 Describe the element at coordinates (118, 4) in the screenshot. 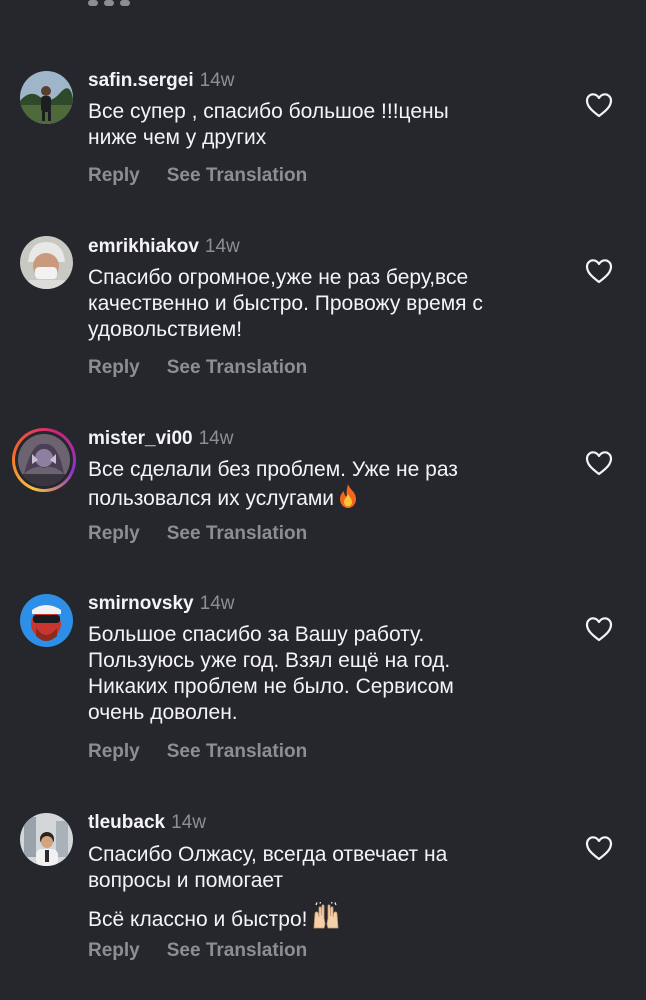

I see `previous-comment-actions-fragment` at that location.